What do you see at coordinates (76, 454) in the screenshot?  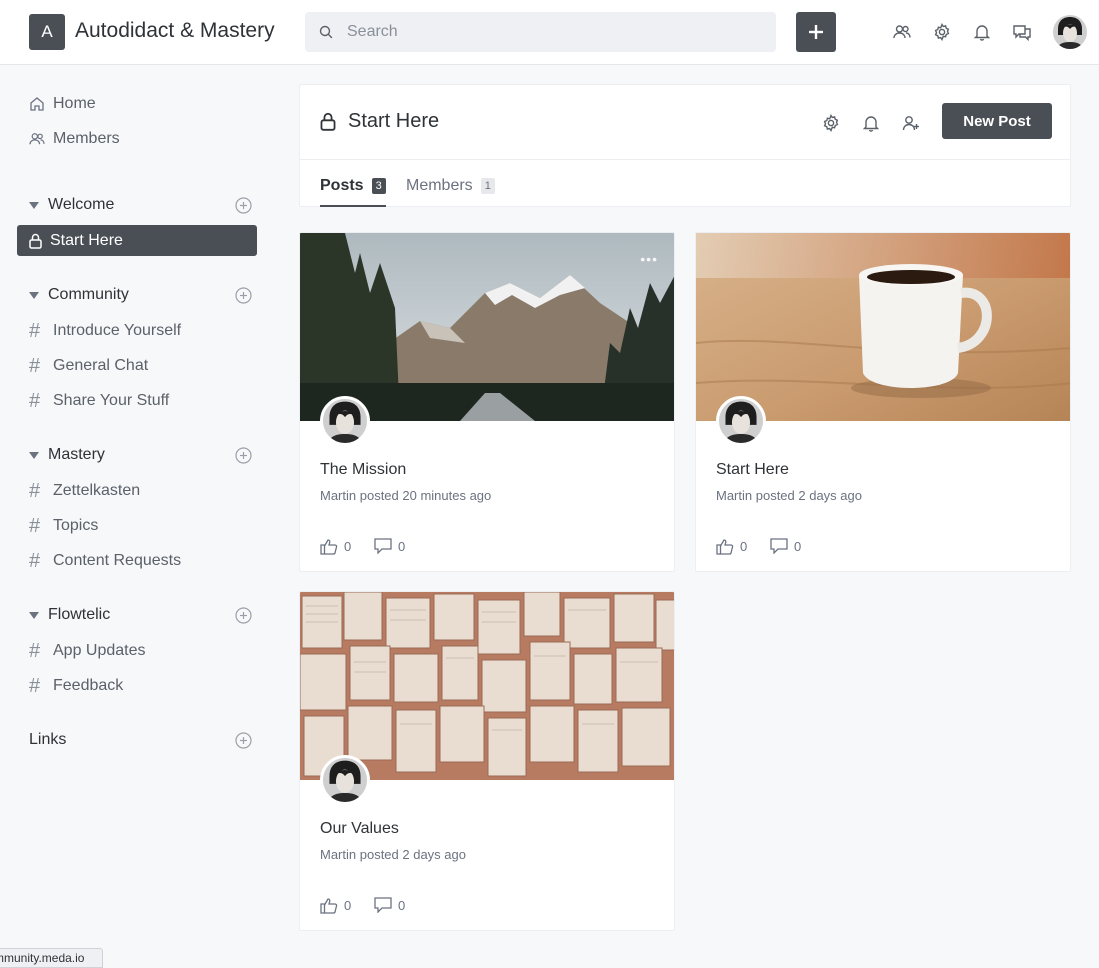 I see `section-label: Mastery` at bounding box center [76, 454].